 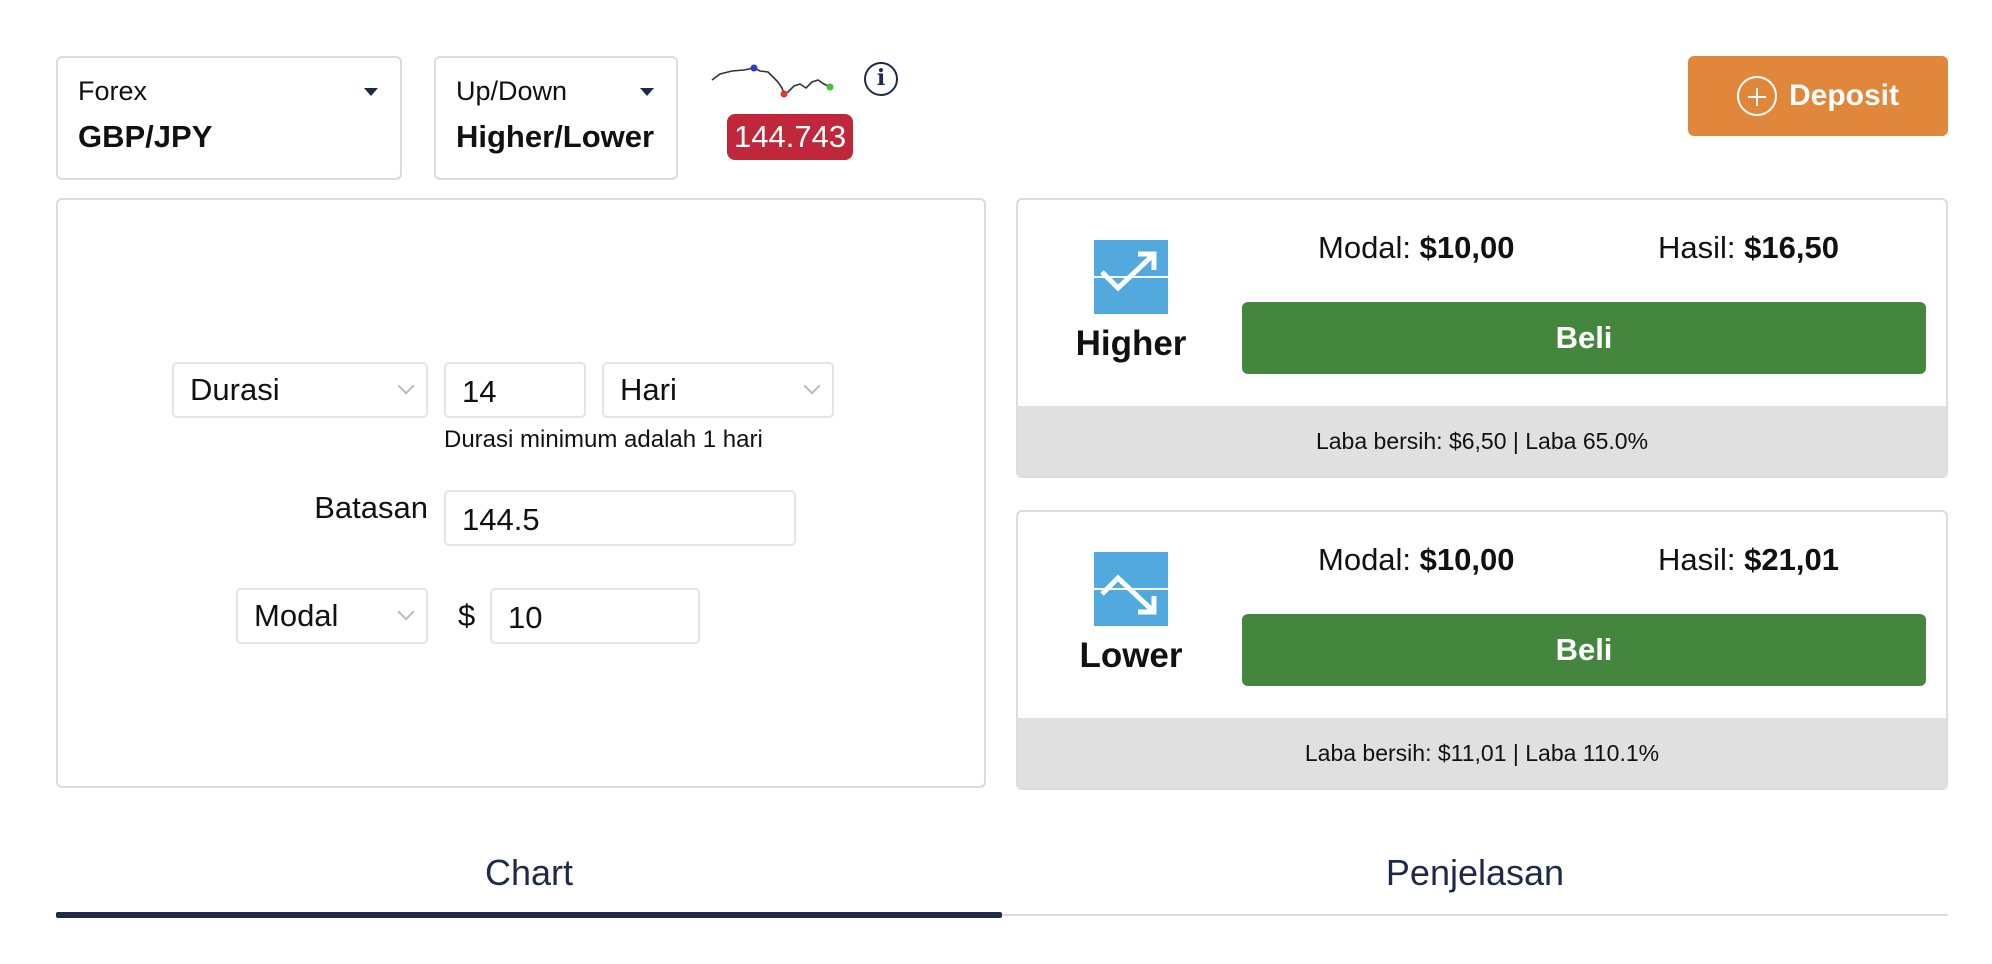 I want to click on contract-type: Higher/Lower, so click(x=555, y=136).